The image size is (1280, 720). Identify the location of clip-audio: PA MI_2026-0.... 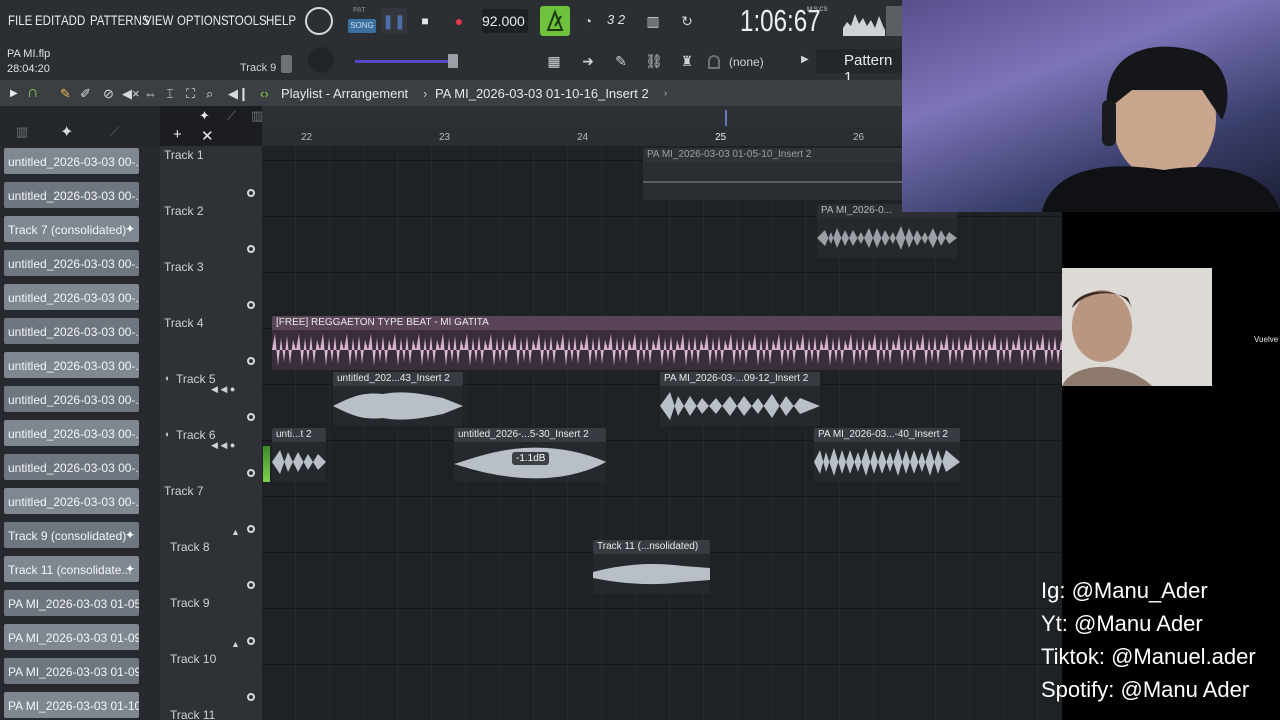
(887, 231).